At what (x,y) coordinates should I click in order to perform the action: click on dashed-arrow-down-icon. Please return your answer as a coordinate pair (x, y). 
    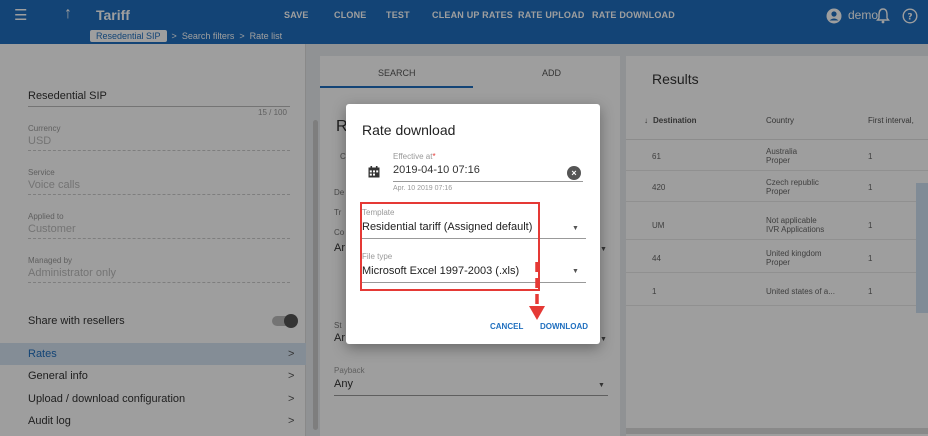
    Looking at the image, I should click on (537, 291).